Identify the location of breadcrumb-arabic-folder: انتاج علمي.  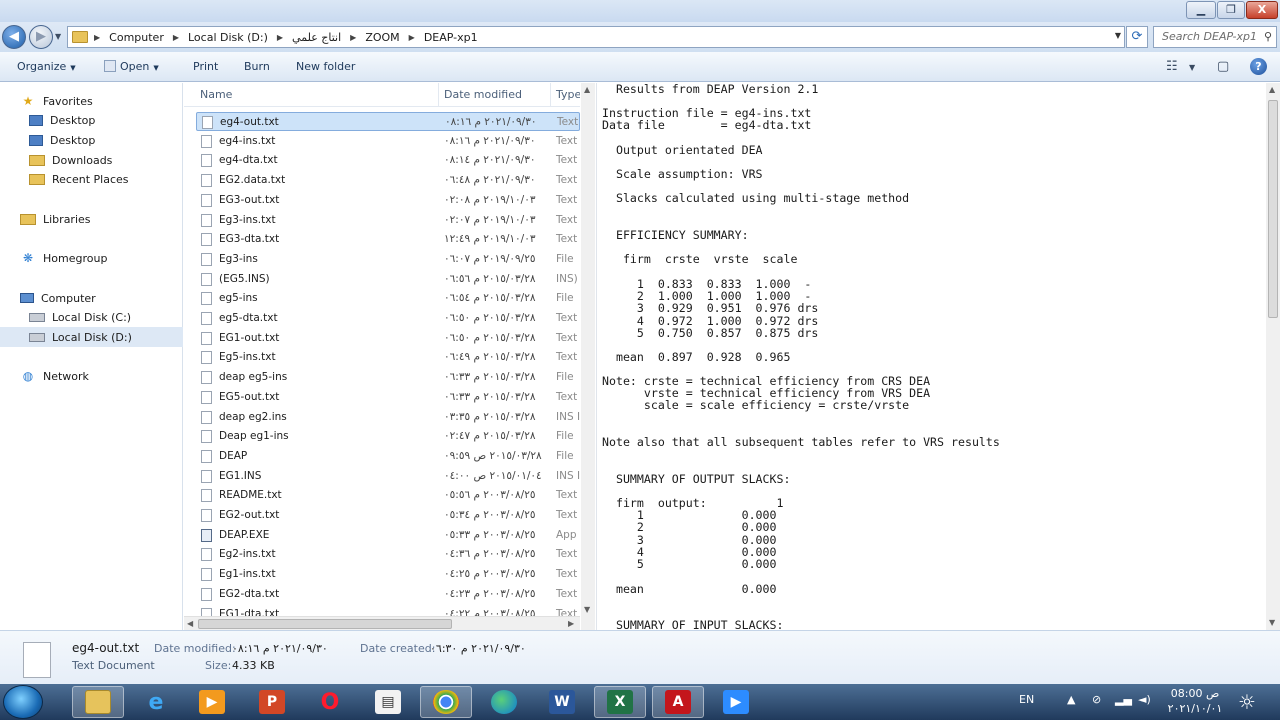
(316, 37).